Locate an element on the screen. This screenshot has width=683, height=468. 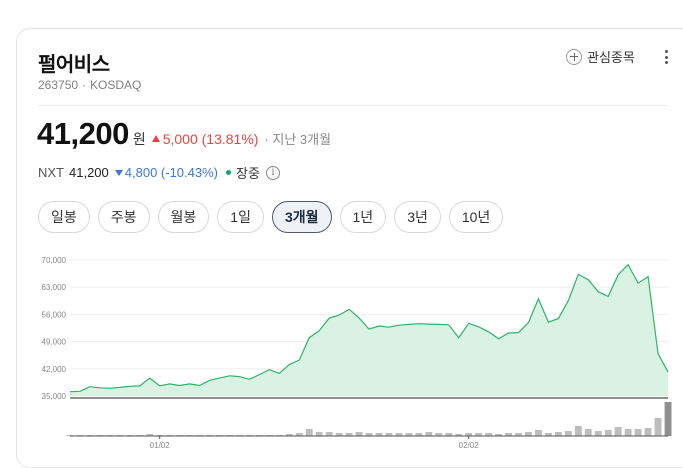
x-tick-label: 01/02 is located at coordinates (160, 445).